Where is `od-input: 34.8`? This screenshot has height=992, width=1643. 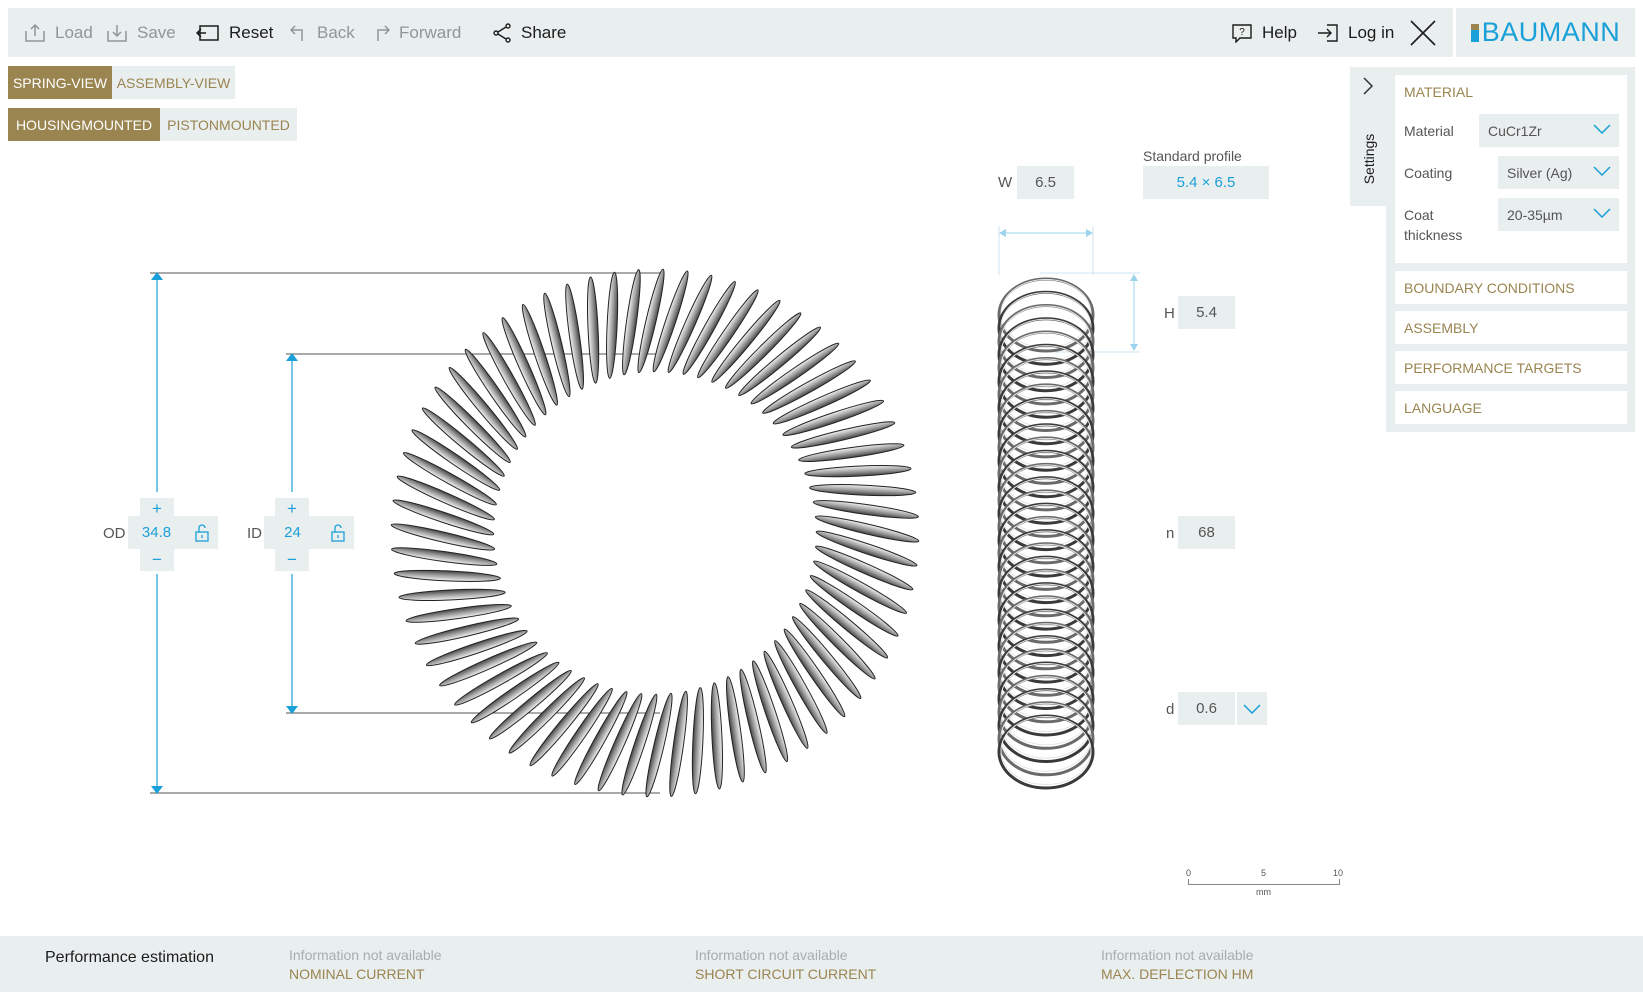
od-input: 34.8 is located at coordinates (156, 532).